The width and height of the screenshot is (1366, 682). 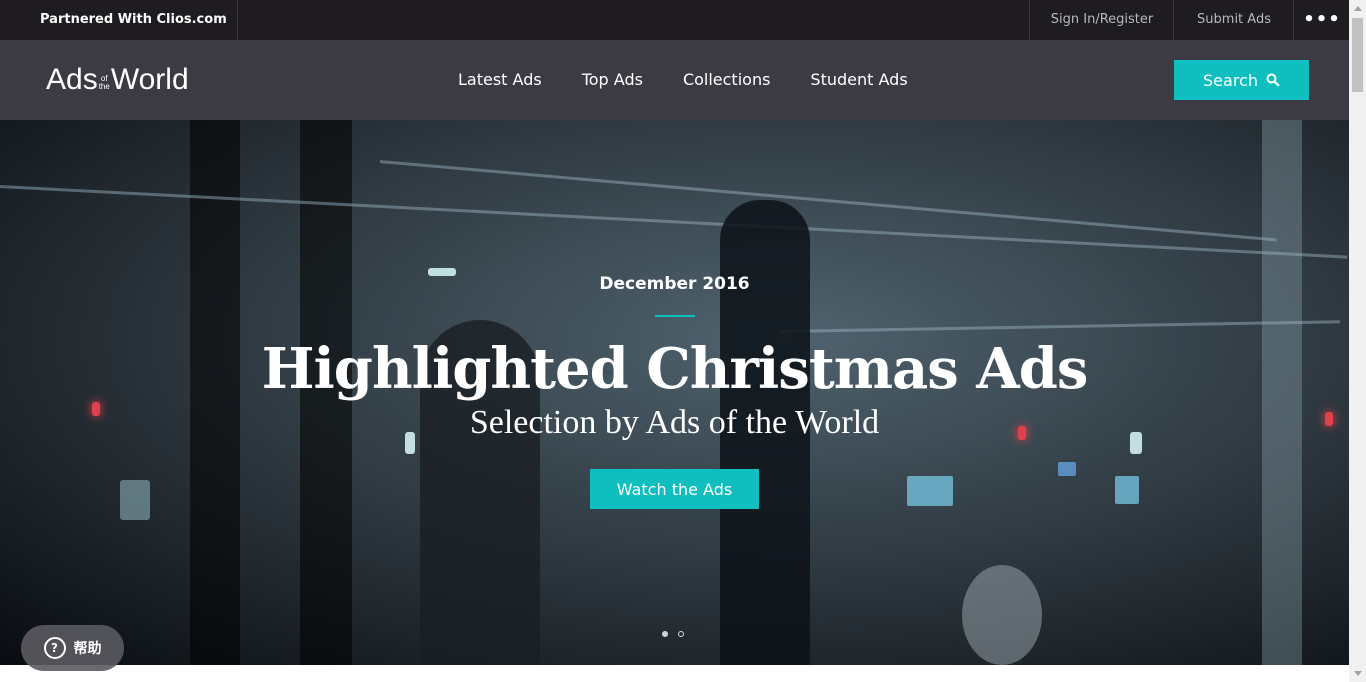 I want to click on submit-ads-link: Submit Ads, so click(x=1233, y=20).